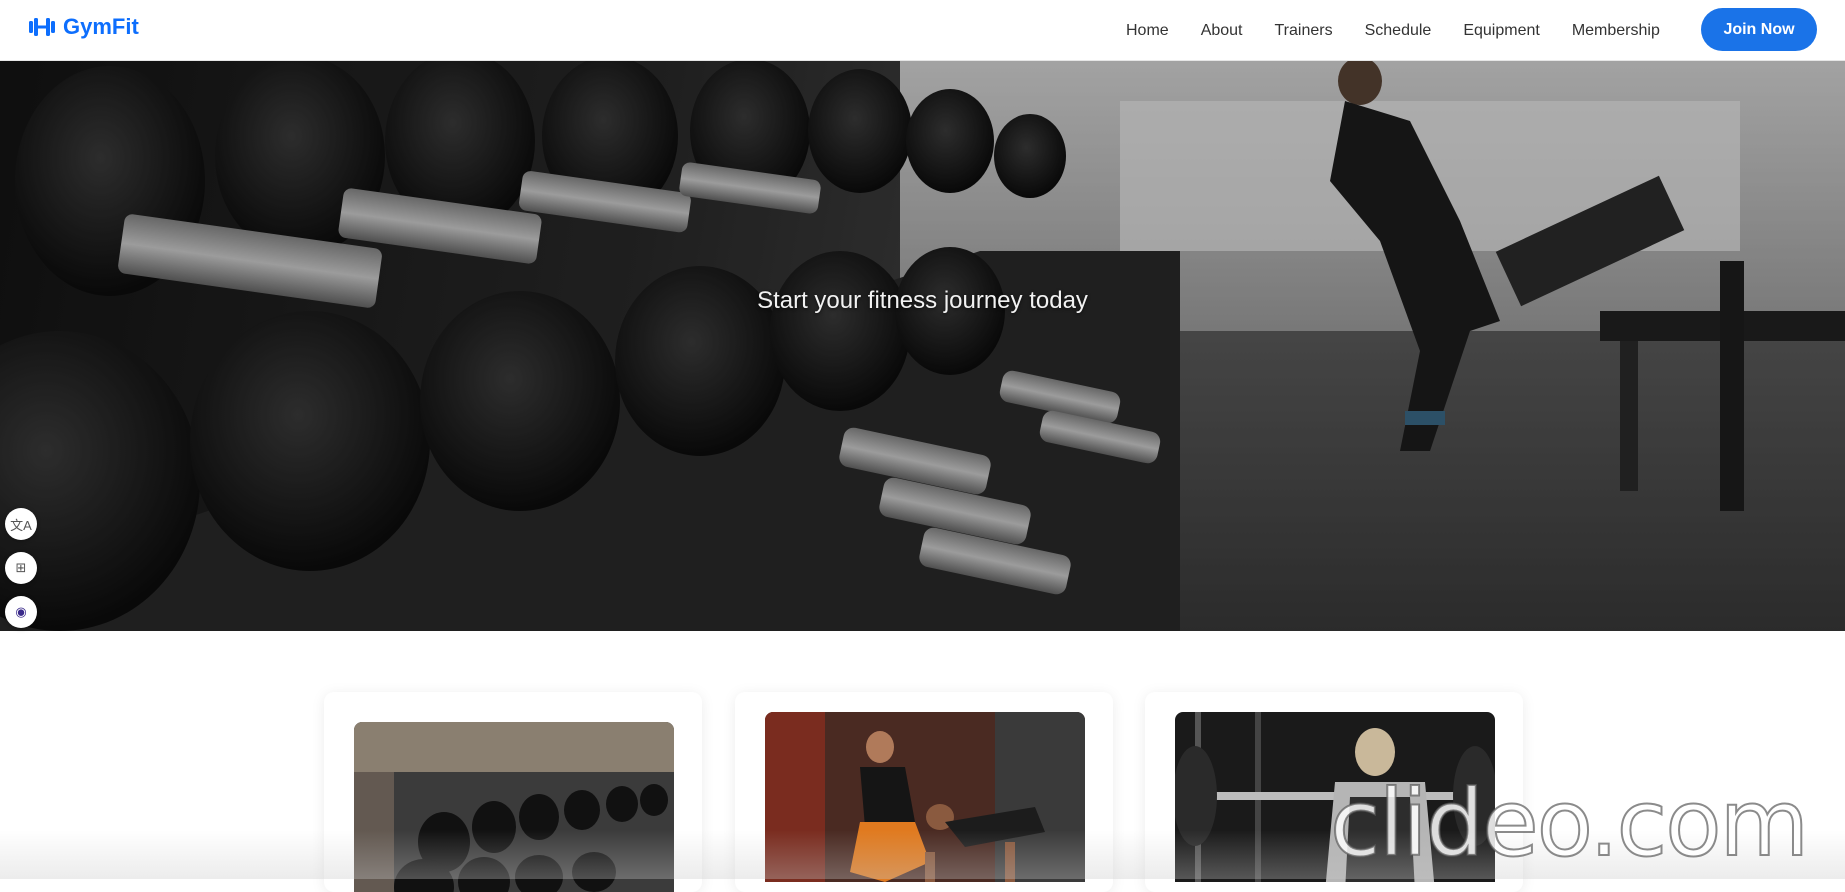  What do you see at coordinates (1501, 31) in the screenshot?
I see `nav-equipment: Equipment` at bounding box center [1501, 31].